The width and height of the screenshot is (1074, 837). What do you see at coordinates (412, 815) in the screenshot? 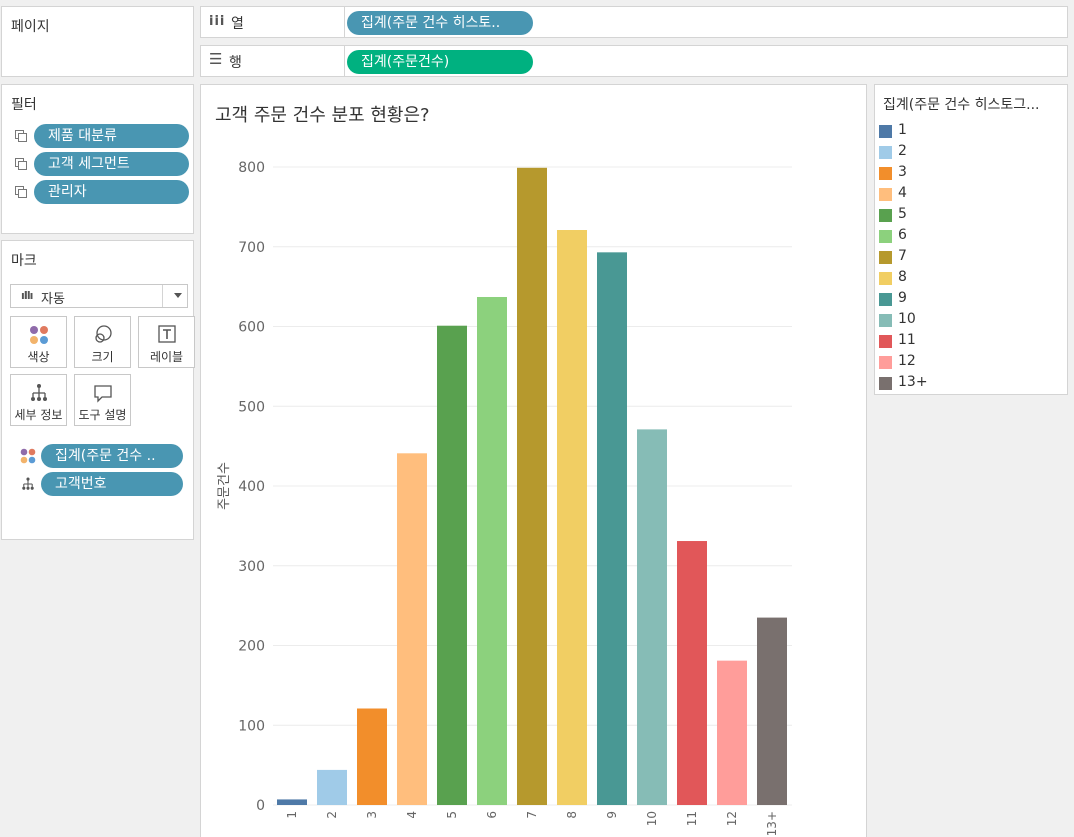
I see `x-tick-label: 4` at bounding box center [412, 815].